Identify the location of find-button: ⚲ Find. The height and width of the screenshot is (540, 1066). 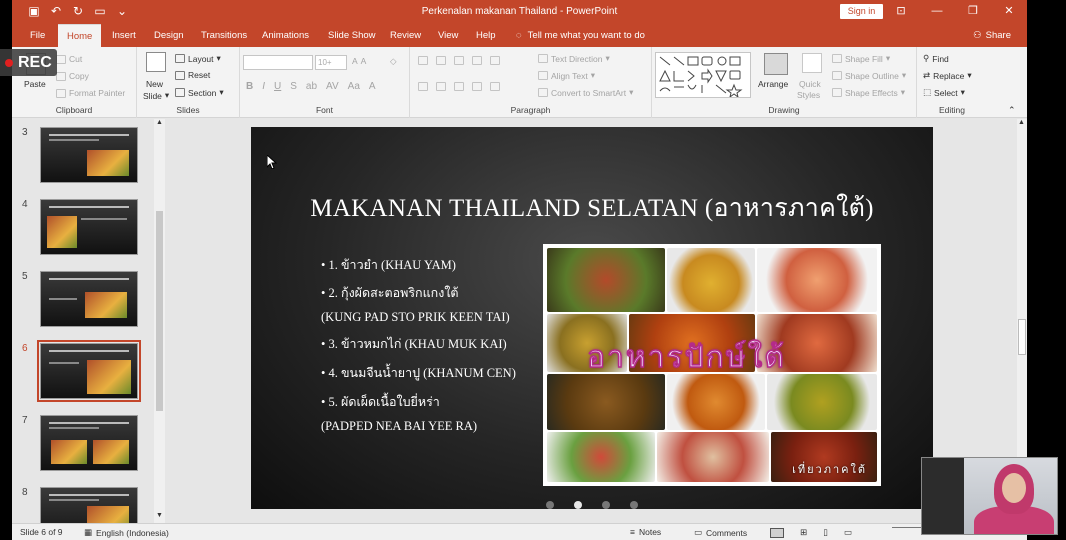
(936, 58).